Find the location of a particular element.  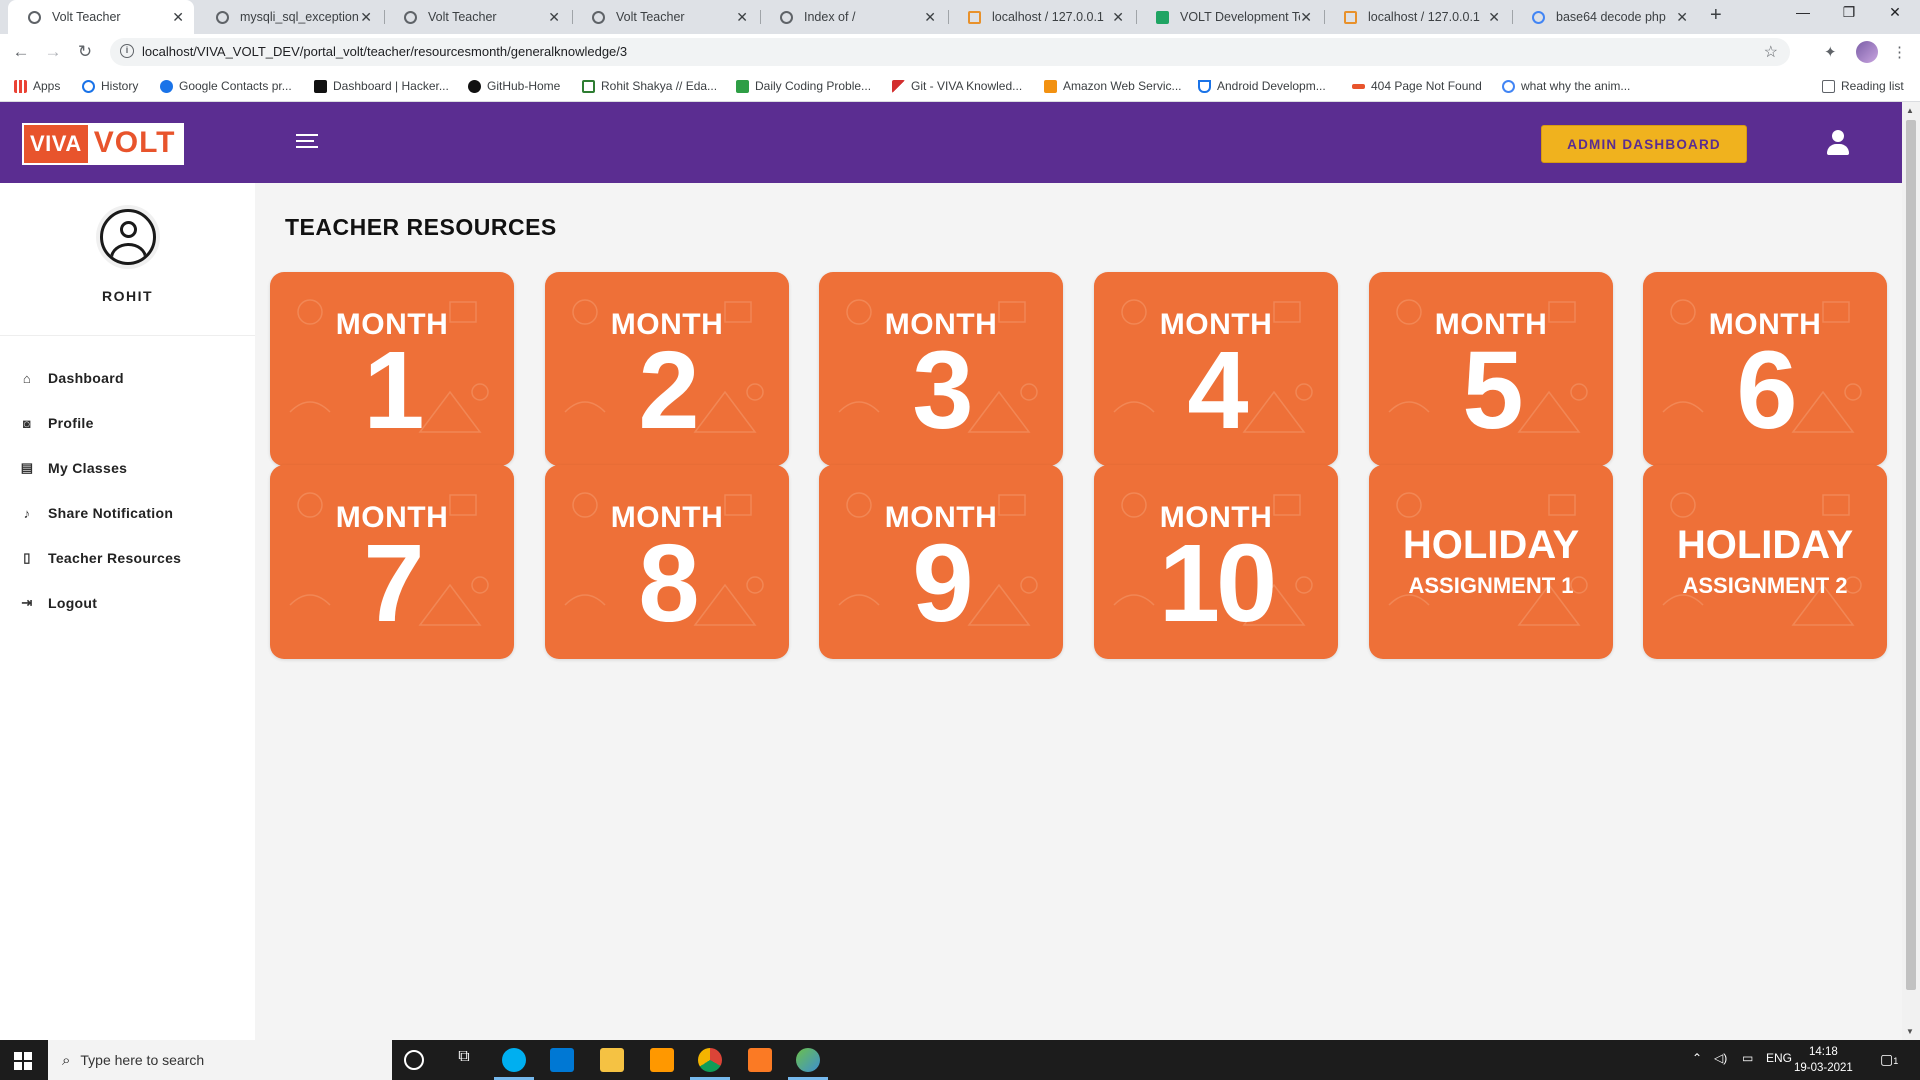

archive-icon: ▤ is located at coordinates (27, 467).